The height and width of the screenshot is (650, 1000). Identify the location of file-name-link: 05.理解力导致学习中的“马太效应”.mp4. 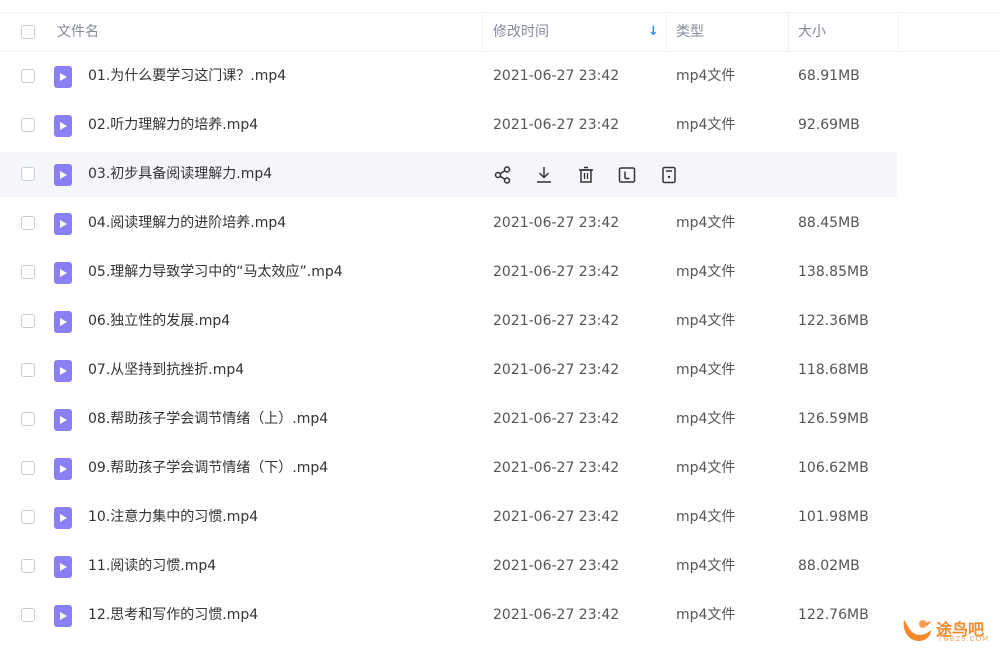
(215, 272).